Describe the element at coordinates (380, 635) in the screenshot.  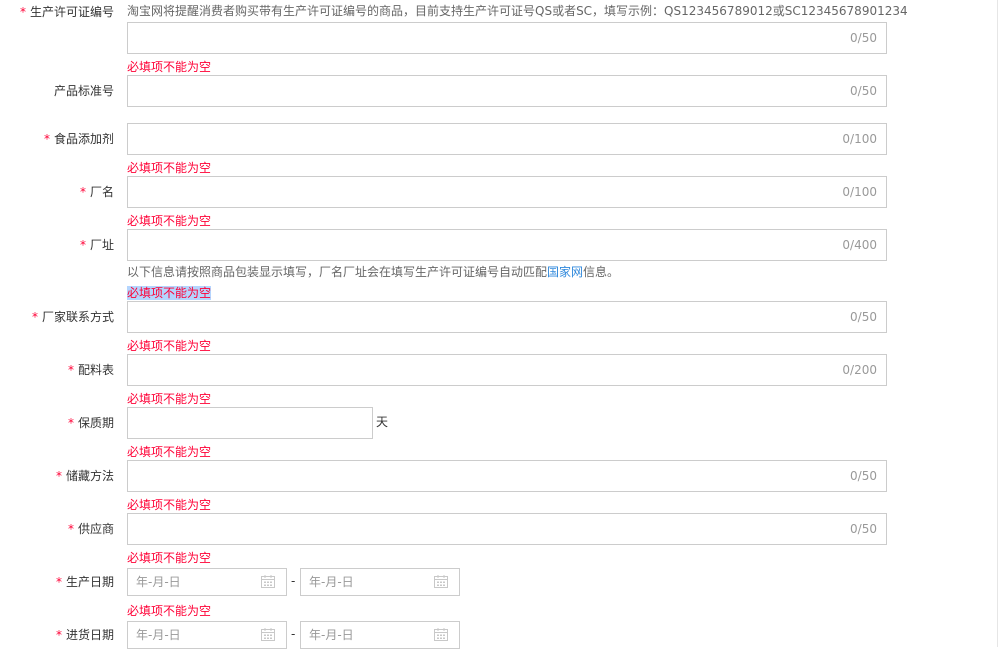
I see `purchase-date-end: 年-月-日` at that location.